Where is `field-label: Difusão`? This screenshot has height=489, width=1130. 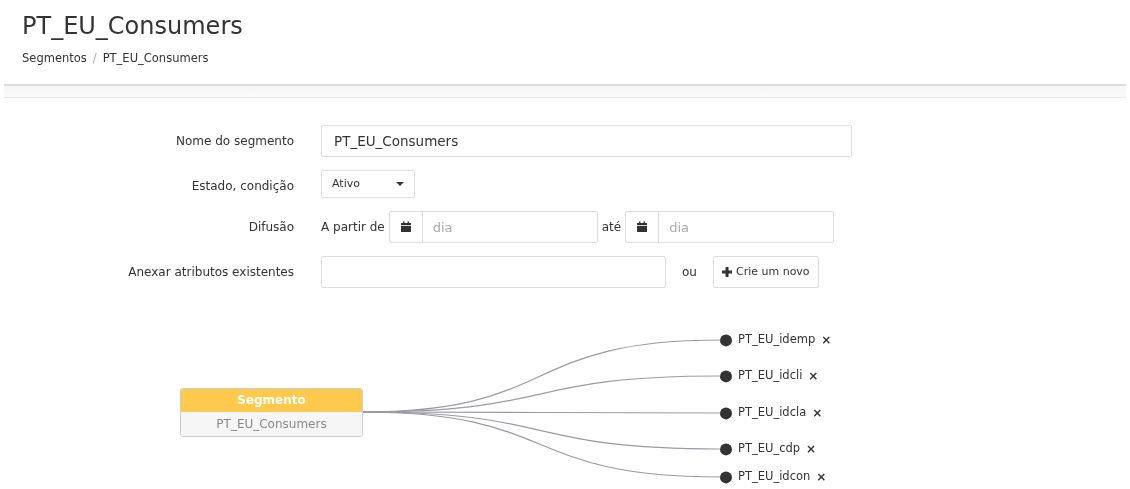
field-label: Difusão is located at coordinates (270, 228).